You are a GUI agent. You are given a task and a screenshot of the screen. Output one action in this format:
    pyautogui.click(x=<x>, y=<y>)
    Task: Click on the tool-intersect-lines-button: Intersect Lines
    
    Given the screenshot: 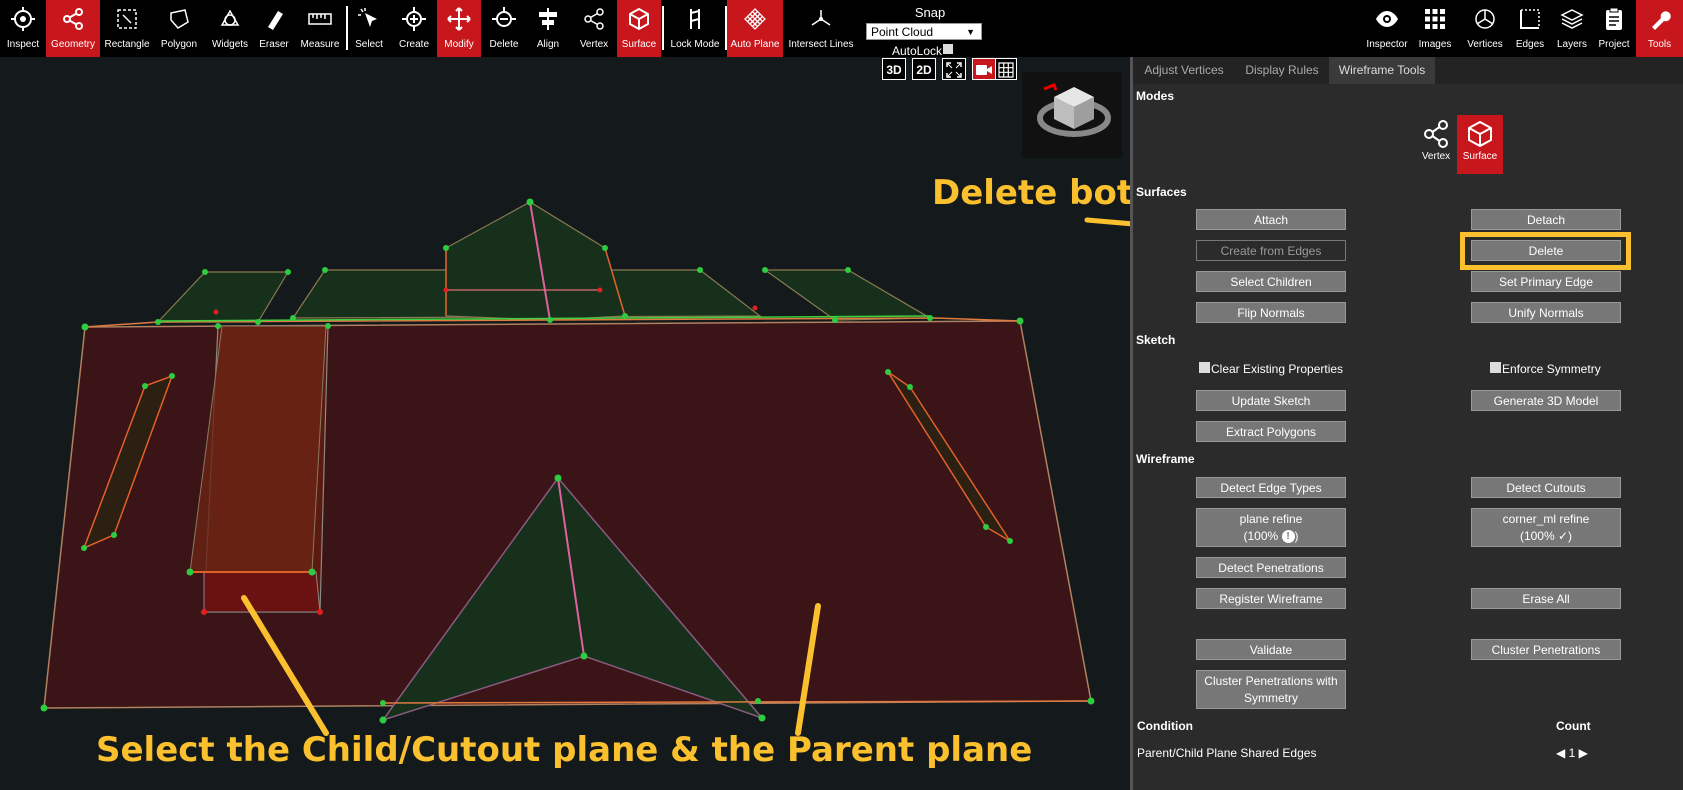 What is the action you would take?
    pyautogui.click(x=821, y=28)
    